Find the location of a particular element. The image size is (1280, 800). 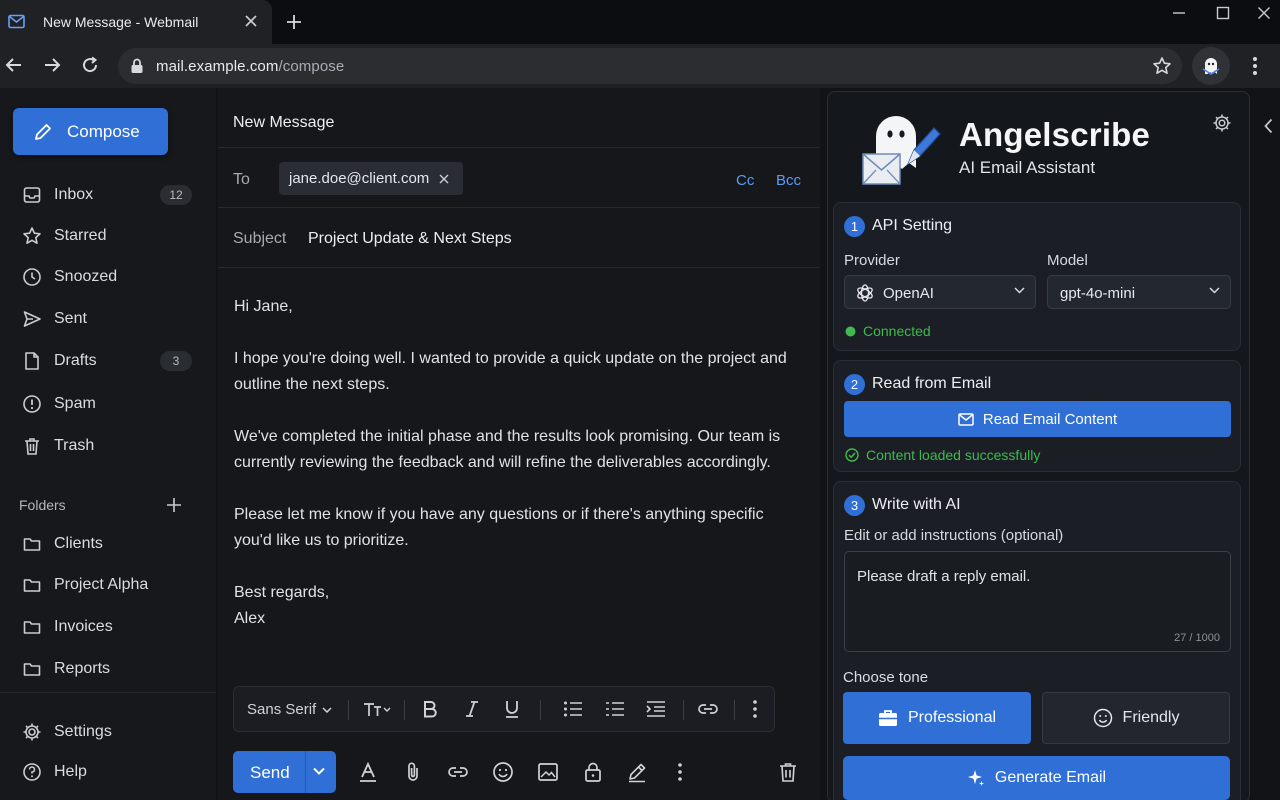

provider-select: OpenAI is located at coordinates (940, 292).